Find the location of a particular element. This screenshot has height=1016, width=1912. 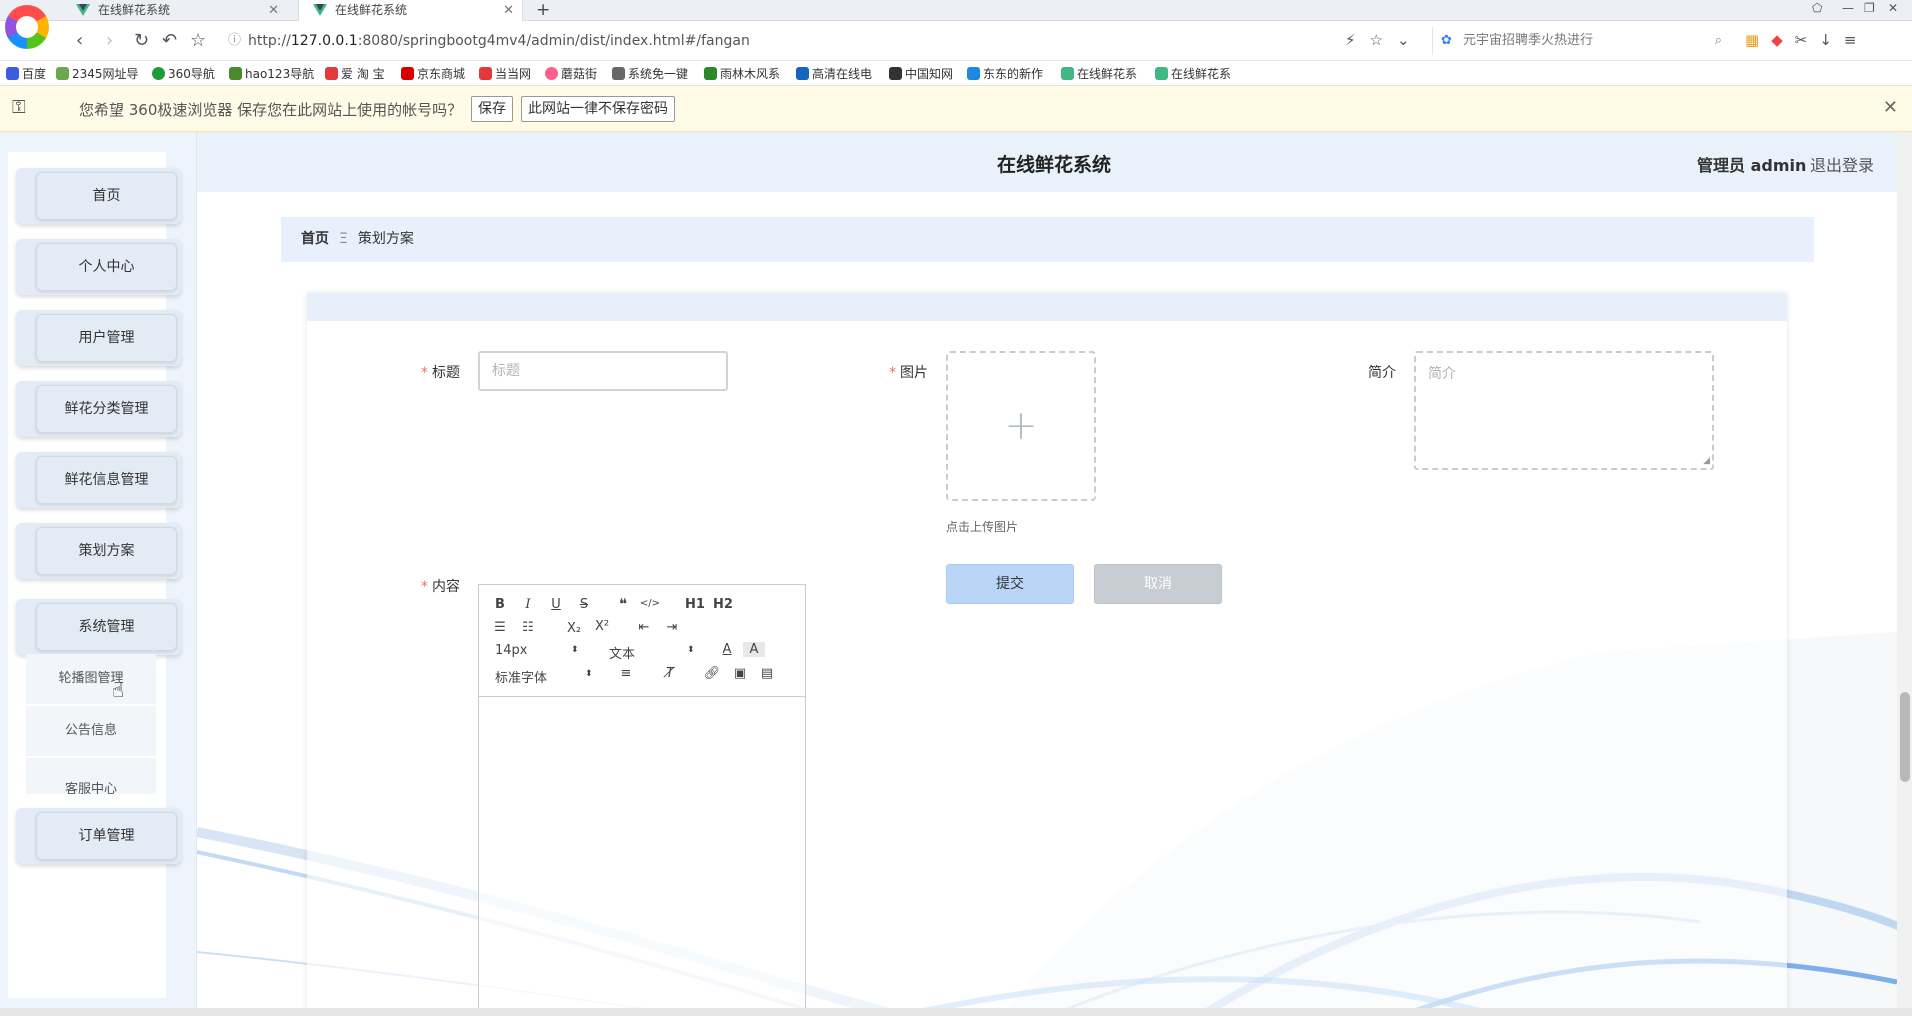

browser-logo-icon is located at coordinates (27, 27).